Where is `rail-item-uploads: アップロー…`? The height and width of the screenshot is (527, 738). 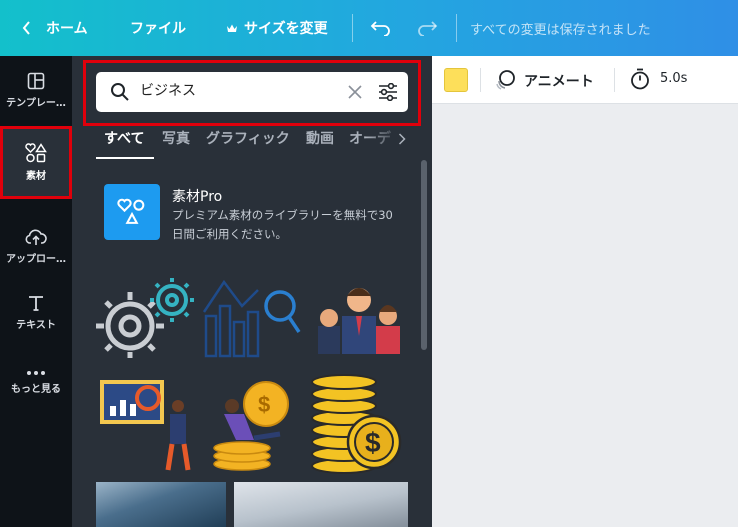
rail-item-uploads: アップロー… is located at coordinates (36, 246).